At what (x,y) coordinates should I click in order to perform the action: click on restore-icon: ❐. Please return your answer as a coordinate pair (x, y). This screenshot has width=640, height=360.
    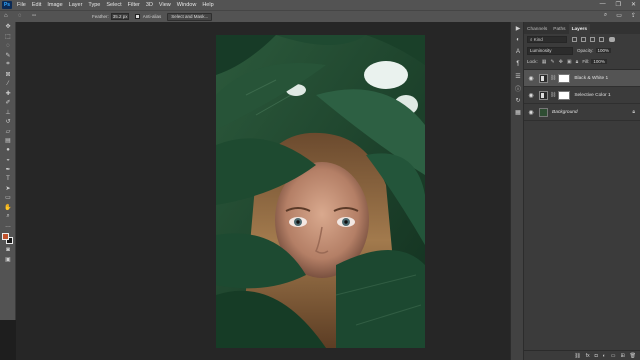
    Looking at the image, I should click on (618, 4).